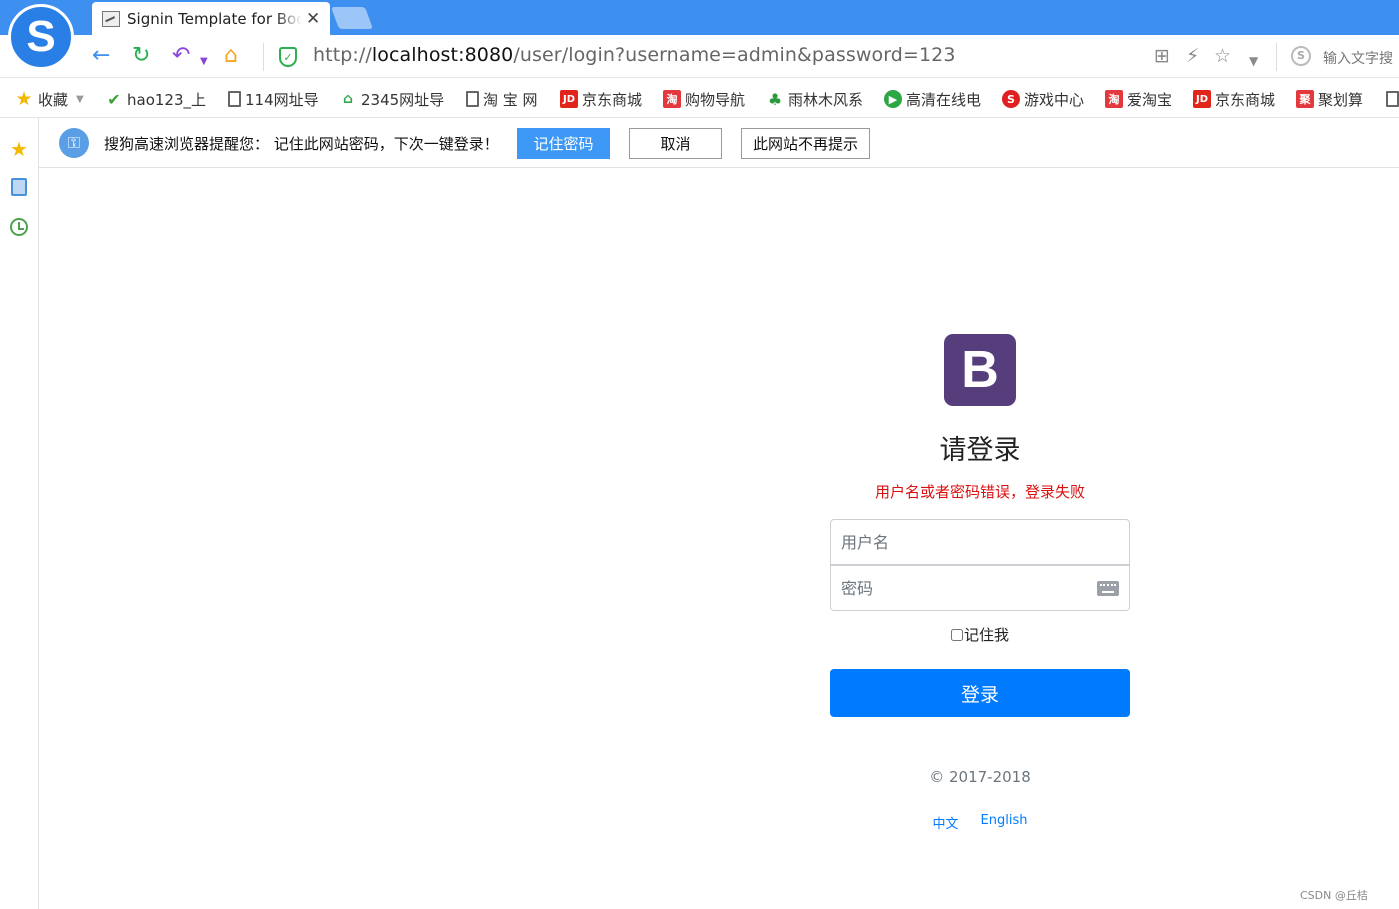 This screenshot has width=1399, height=909. What do you see at coordinates (956, 634) in the screenshot?
I see `remember-me-checkbox` at bounding box center [956, 634].